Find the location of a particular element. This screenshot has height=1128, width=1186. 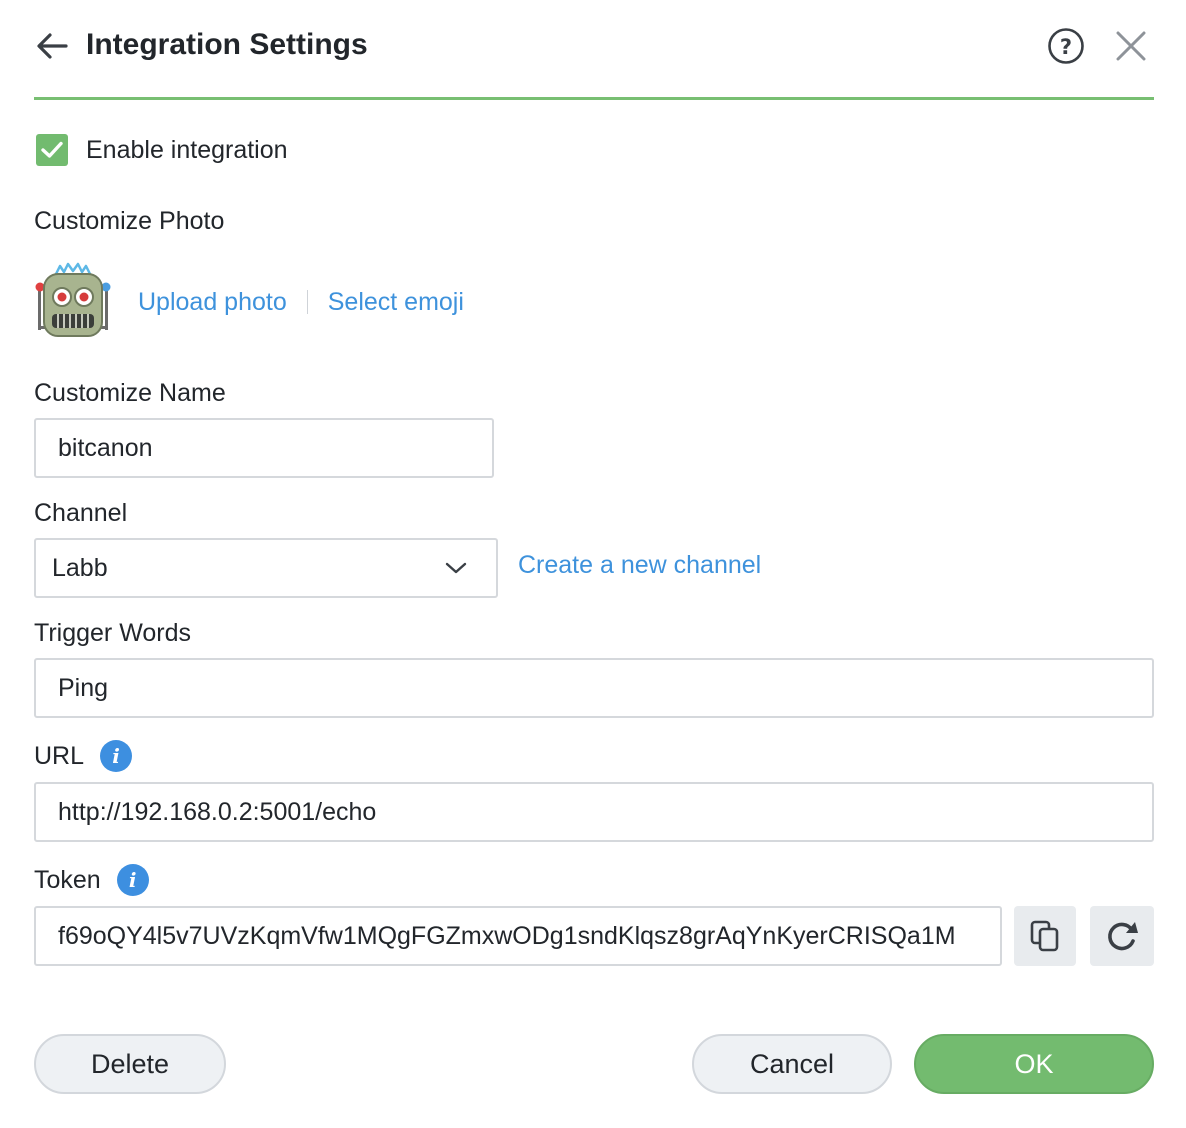

delete-button: Delete is located at coordinates (130, 1064).